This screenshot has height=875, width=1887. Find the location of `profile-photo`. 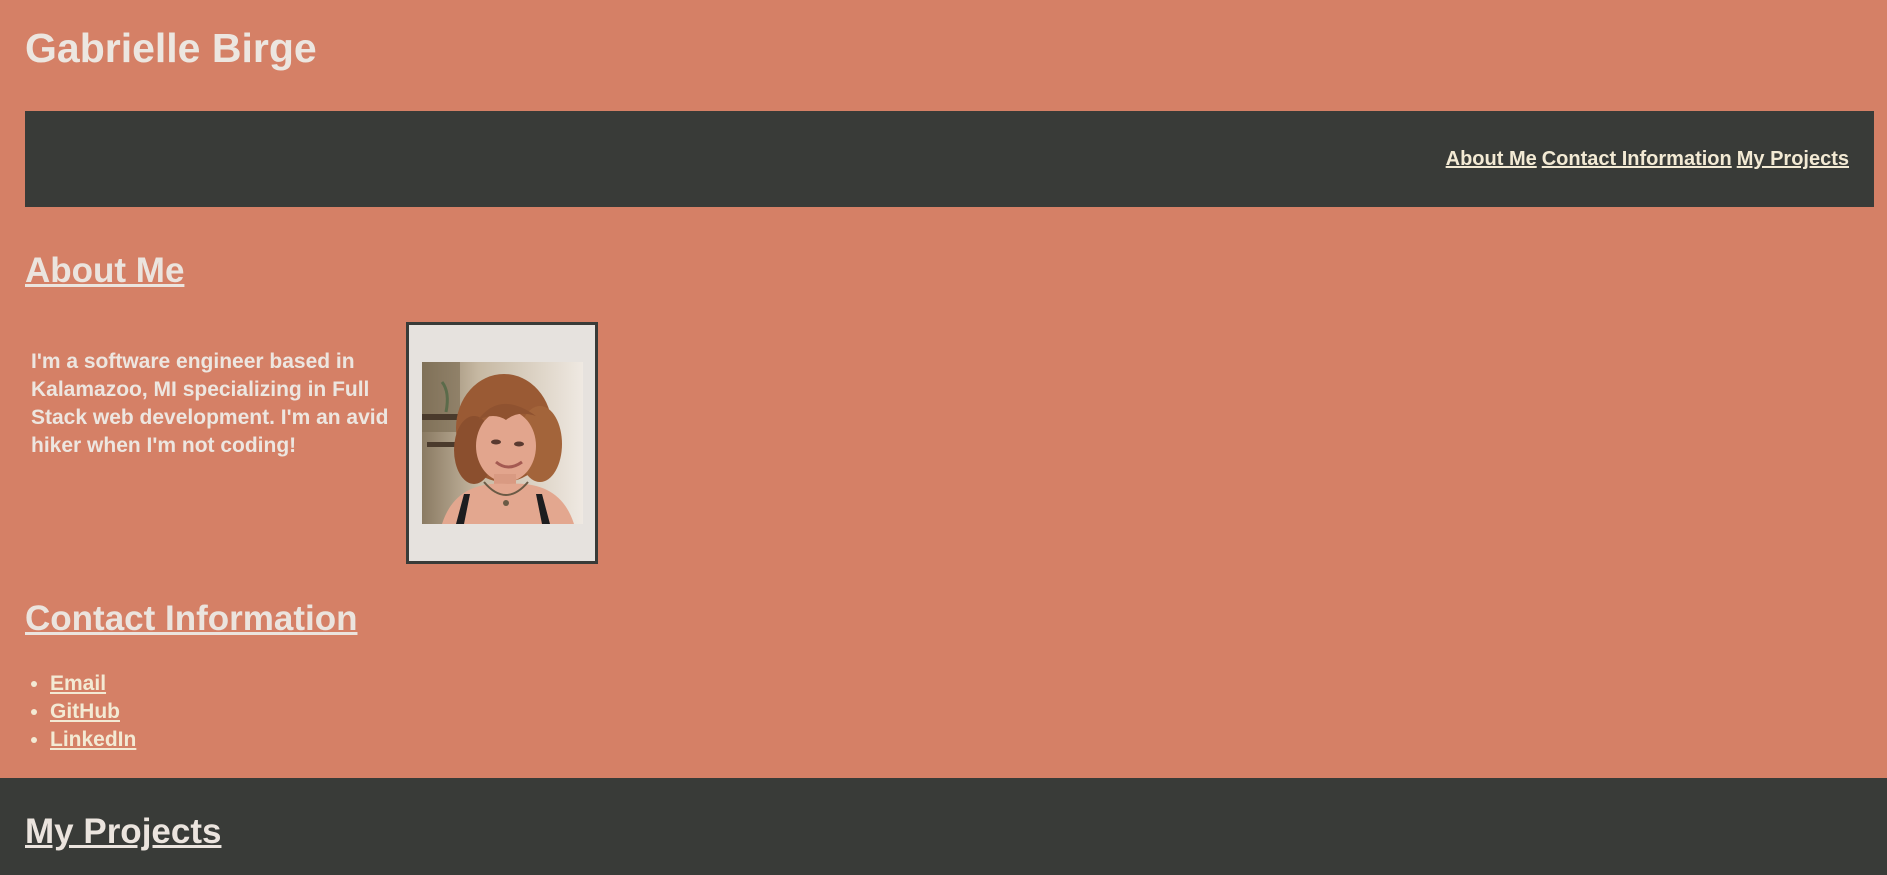

profile-photo is located at coordinates (502, 443).